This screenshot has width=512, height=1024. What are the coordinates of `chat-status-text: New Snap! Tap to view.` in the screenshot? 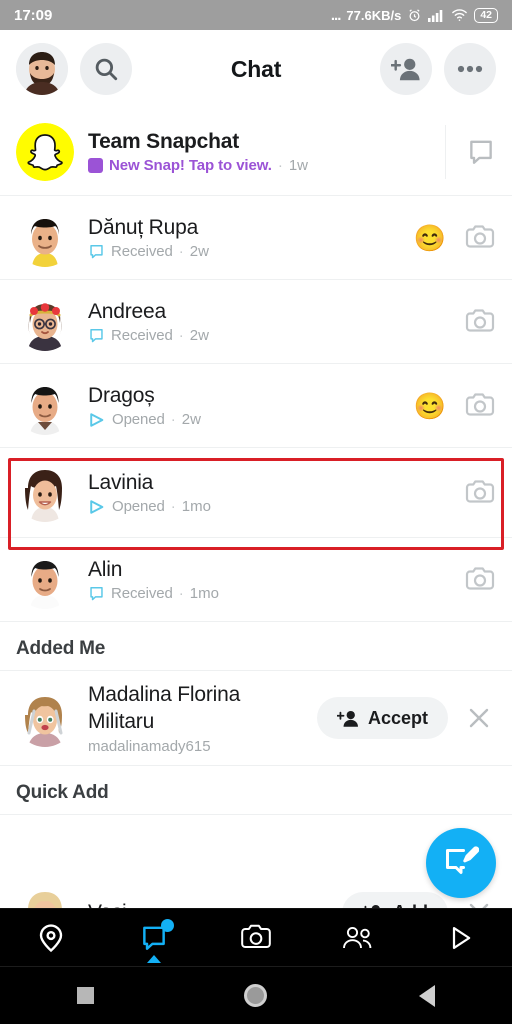 It's located at (190, 165).